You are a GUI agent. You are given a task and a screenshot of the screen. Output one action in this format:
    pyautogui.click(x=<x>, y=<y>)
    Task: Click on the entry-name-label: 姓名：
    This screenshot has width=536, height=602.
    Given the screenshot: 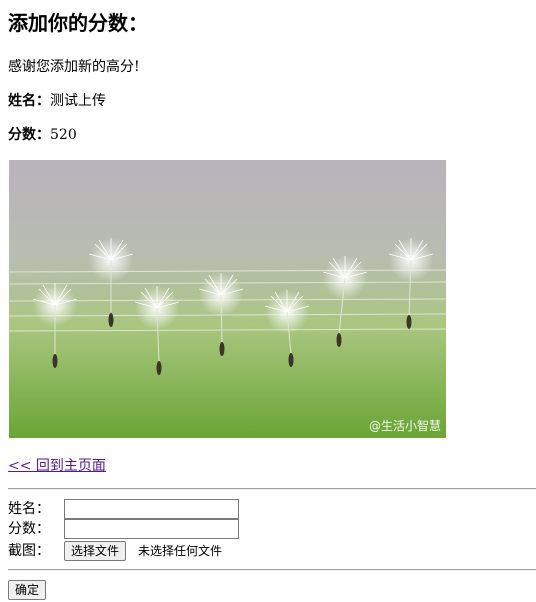 What is the action you would take?
    pyautogui.click(x=29, y=101)
    